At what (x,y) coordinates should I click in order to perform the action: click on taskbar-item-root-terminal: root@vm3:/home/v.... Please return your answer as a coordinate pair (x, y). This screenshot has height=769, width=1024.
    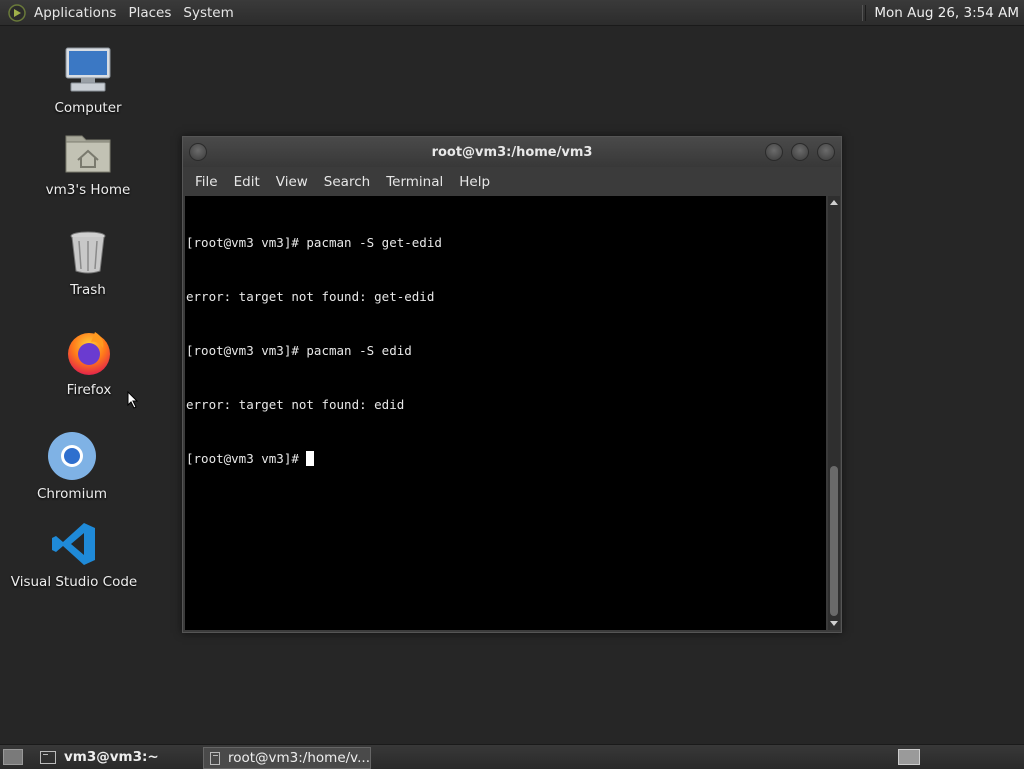
    Looking at the image, I should click on (287, 758).